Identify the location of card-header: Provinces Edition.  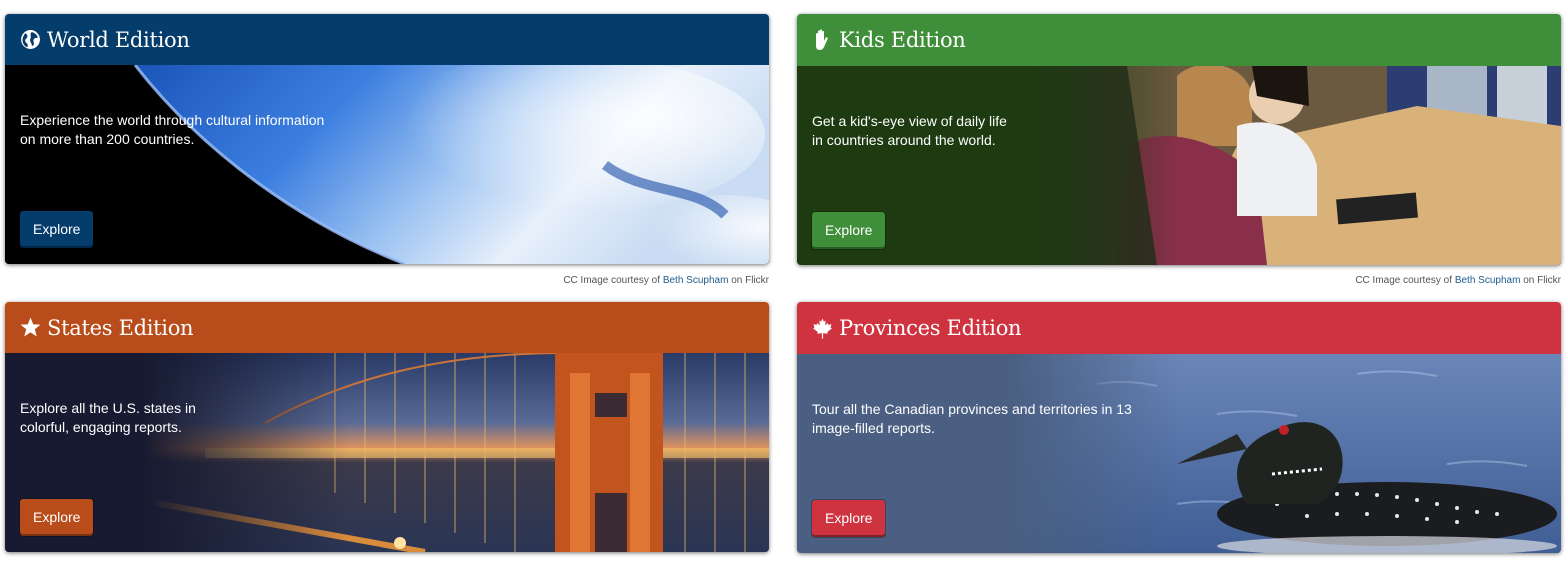
(1179, 328).